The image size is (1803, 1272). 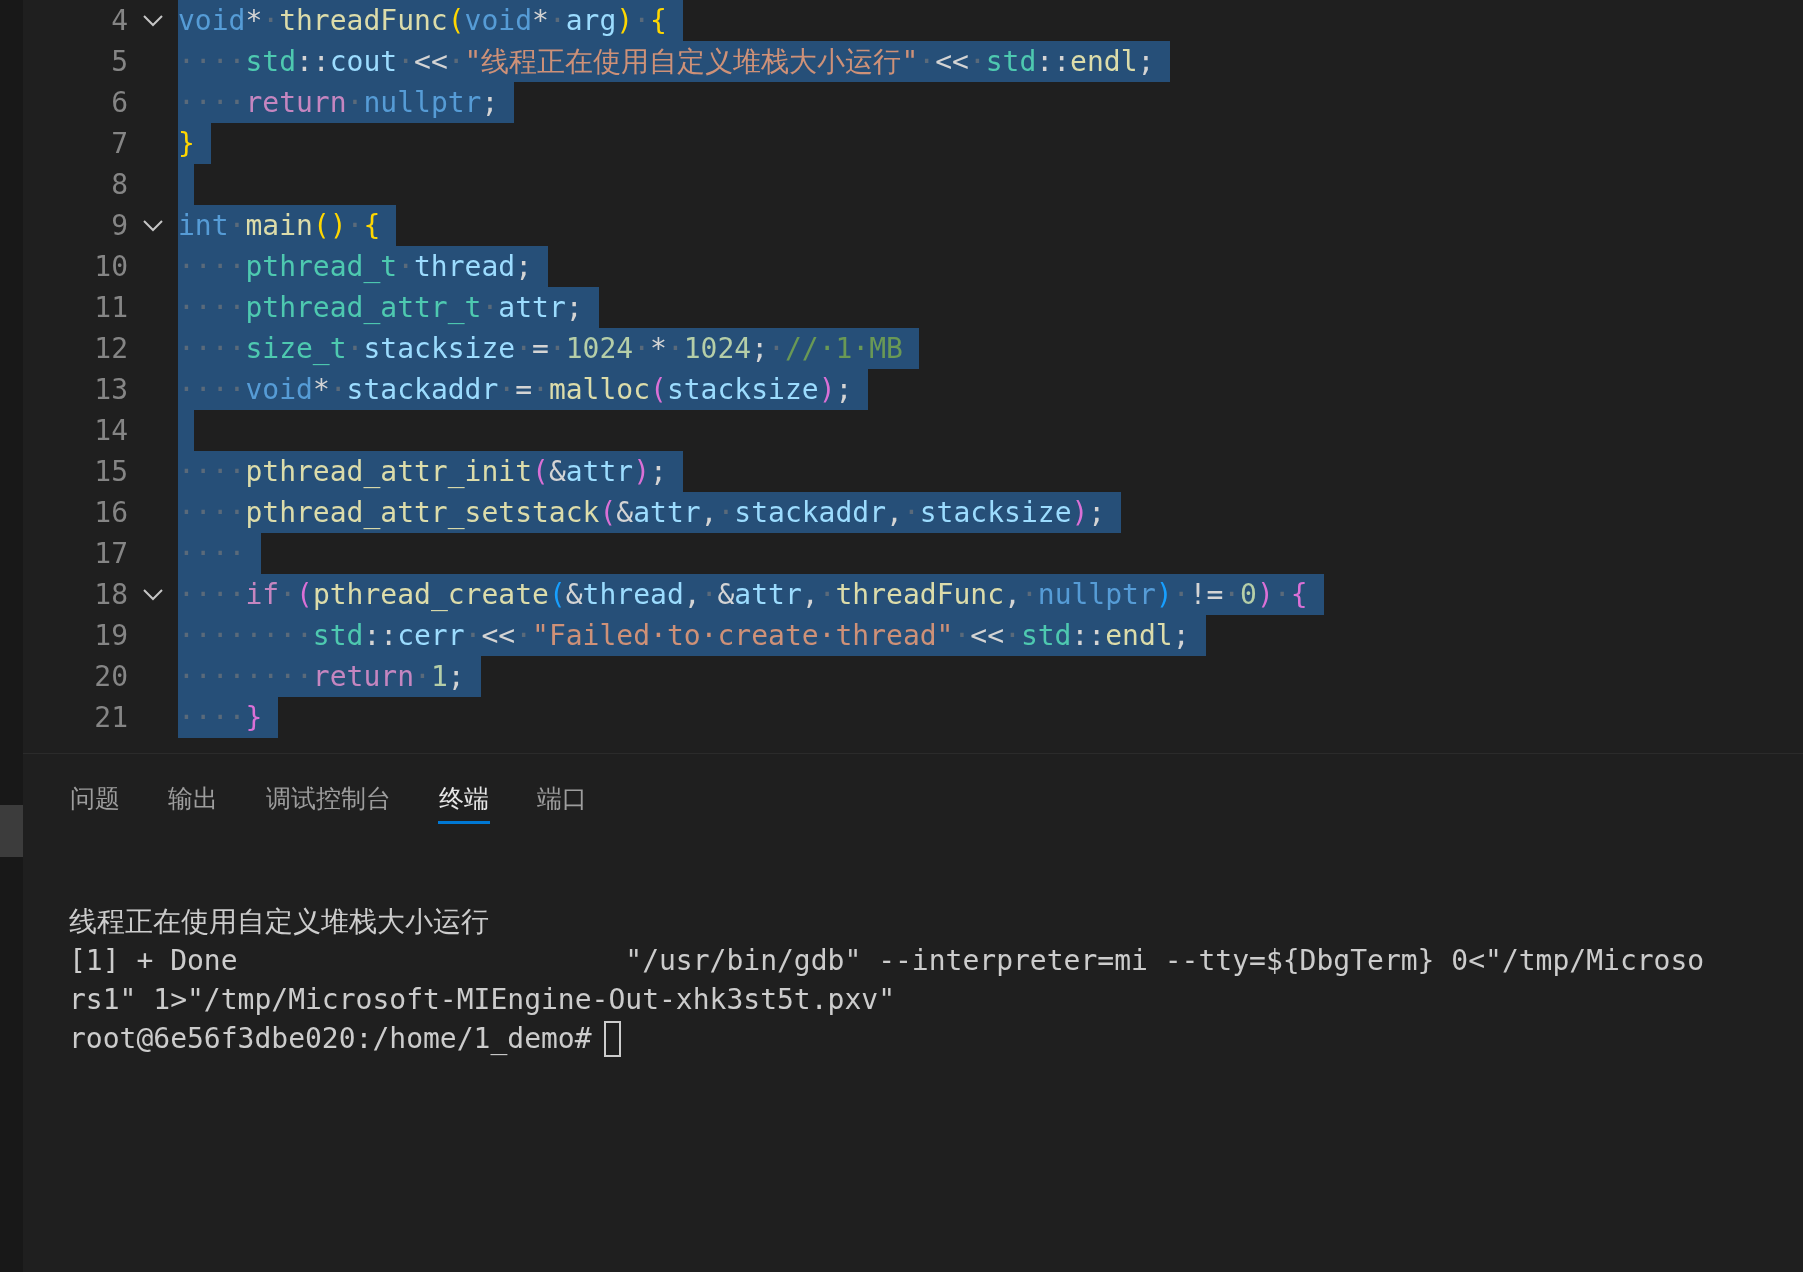 I want to click on panel-tab: 端口, so click(x=562, y=800).